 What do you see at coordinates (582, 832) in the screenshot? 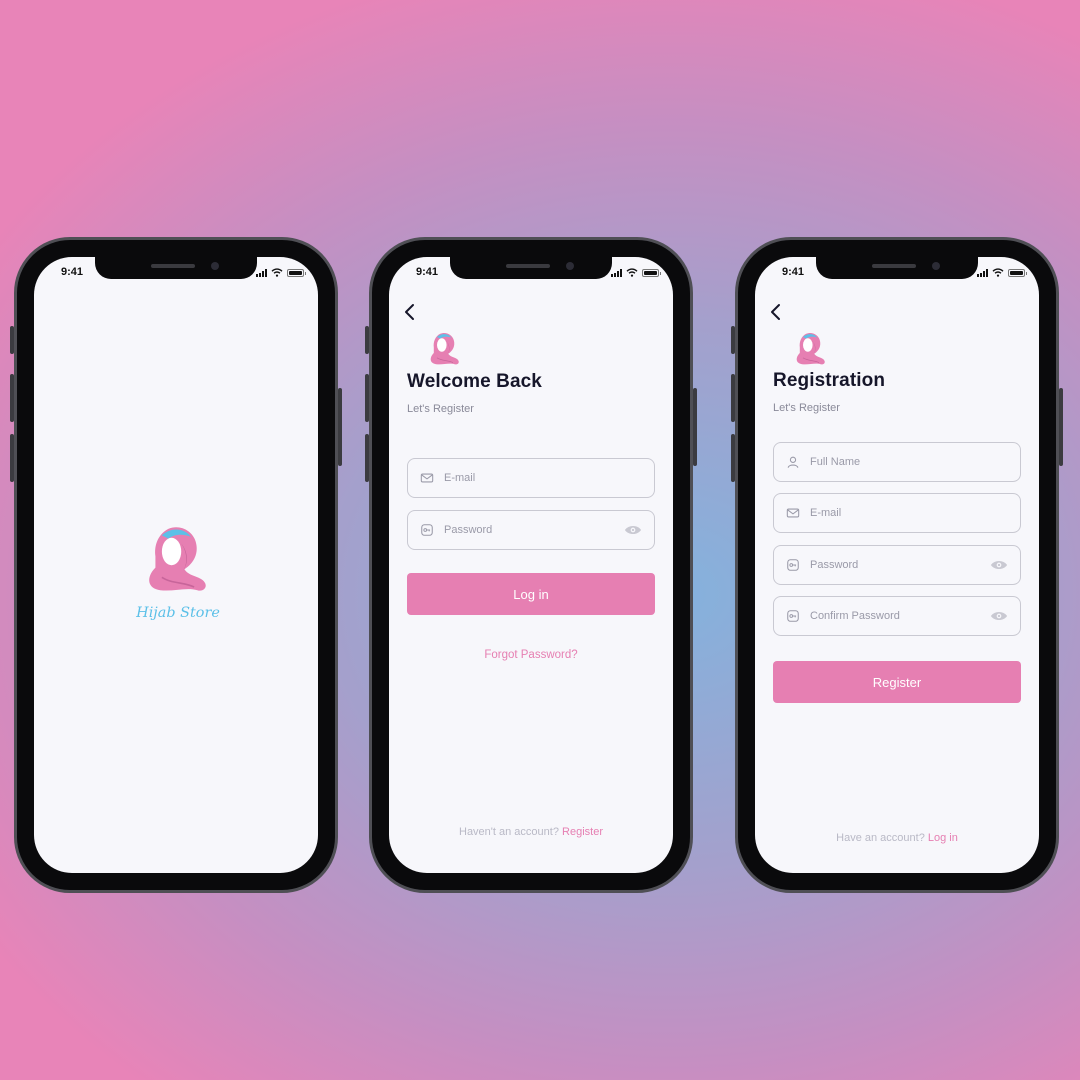
I see `register-link: Register` at bounding box center [582, 832].